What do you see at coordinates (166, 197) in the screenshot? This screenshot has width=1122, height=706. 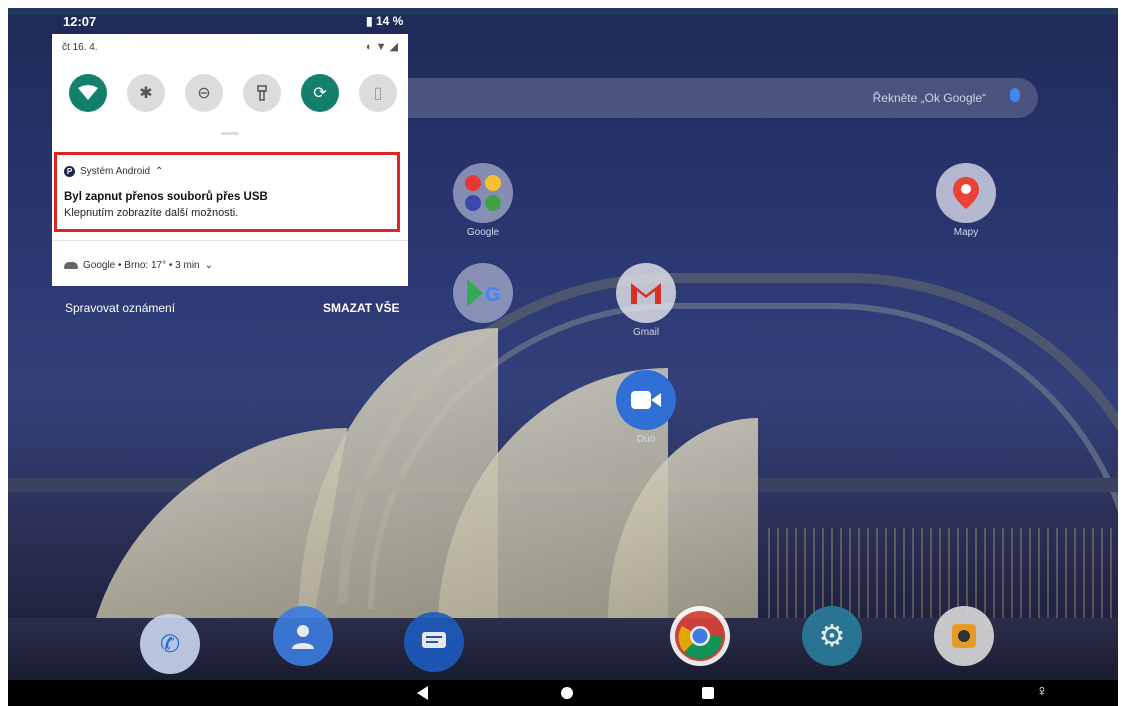 I see `notification-title: Byl zapnut přenos souborů přes USB` at bounding box center [166, 197].